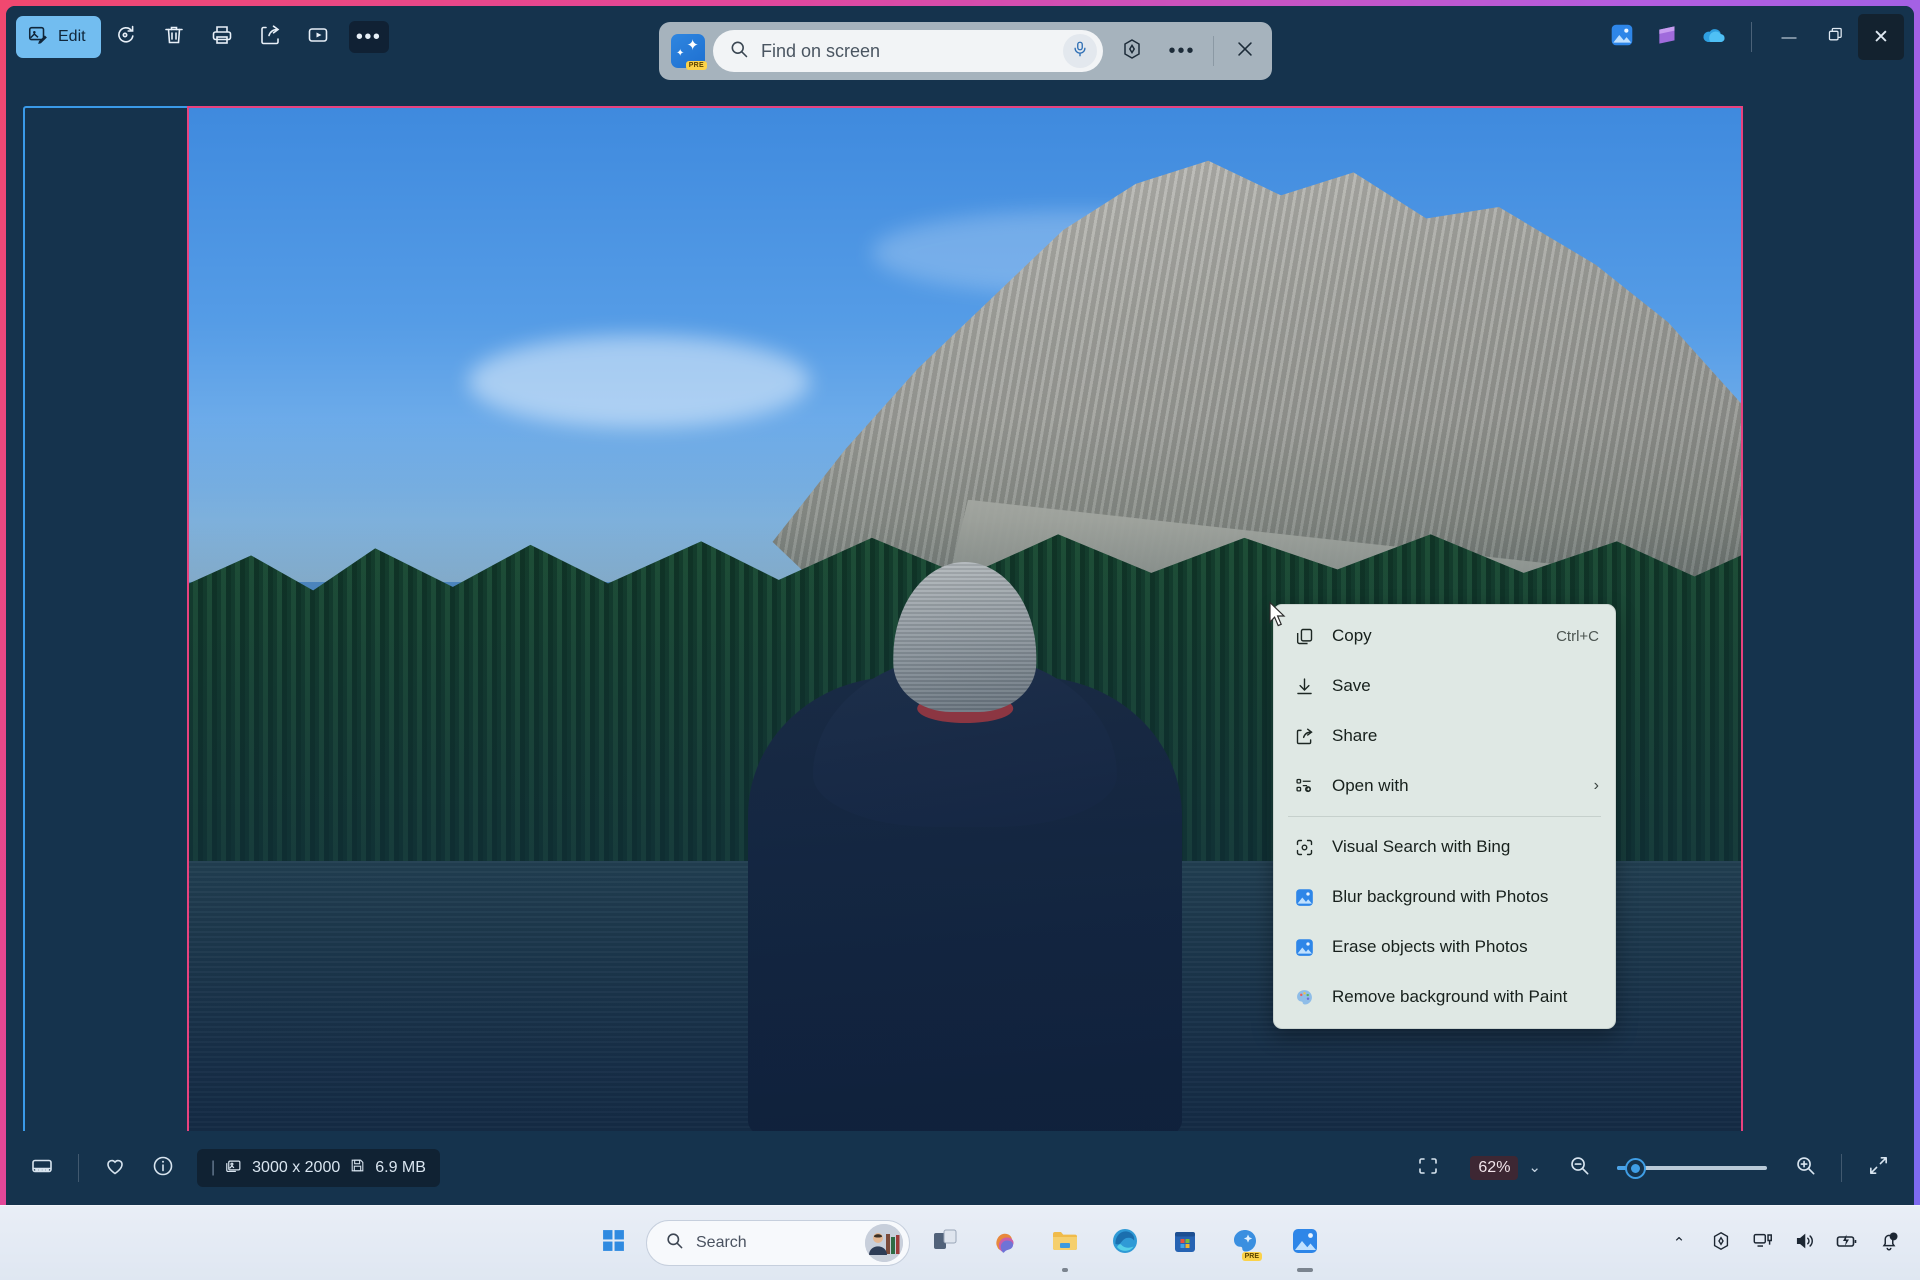 Image resolution: width=1920 pixels, height=1280 pixels. I want to click on context-menu-item-copy: Copy Ctrl+C, so click(1444, 636).